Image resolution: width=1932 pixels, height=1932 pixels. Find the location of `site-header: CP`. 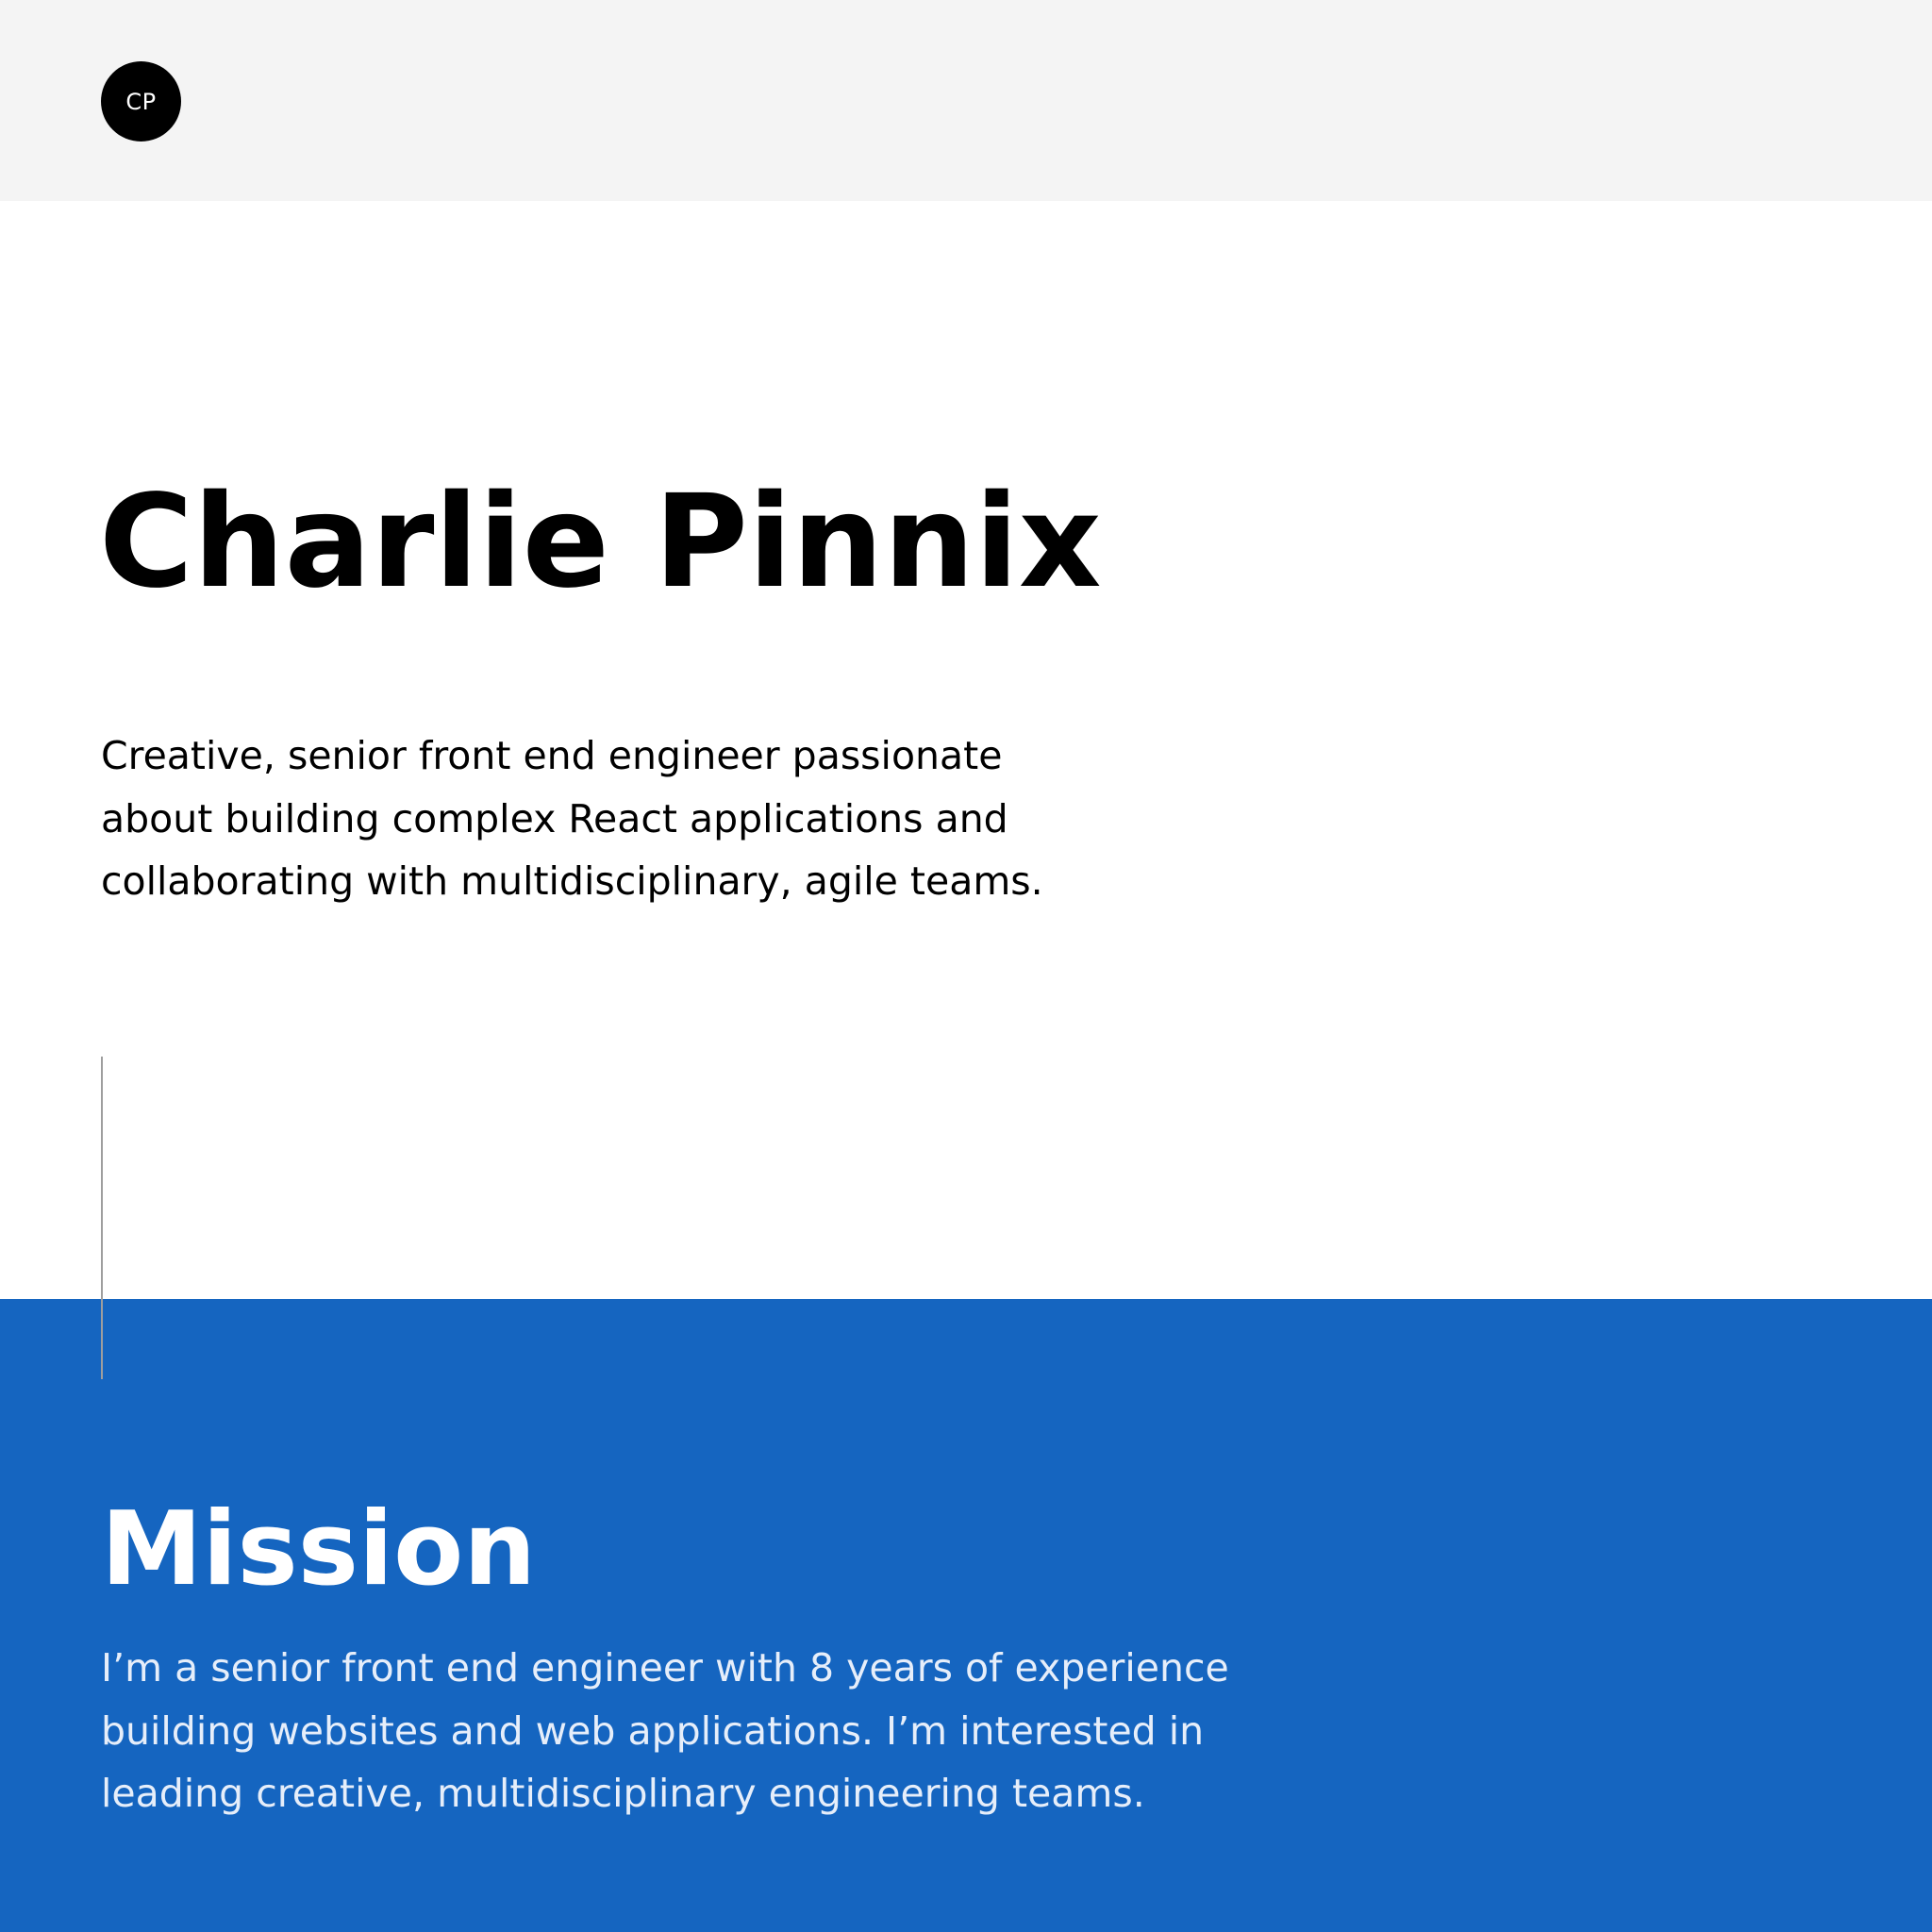

site-header: CP is located at coordinates (966, 100).